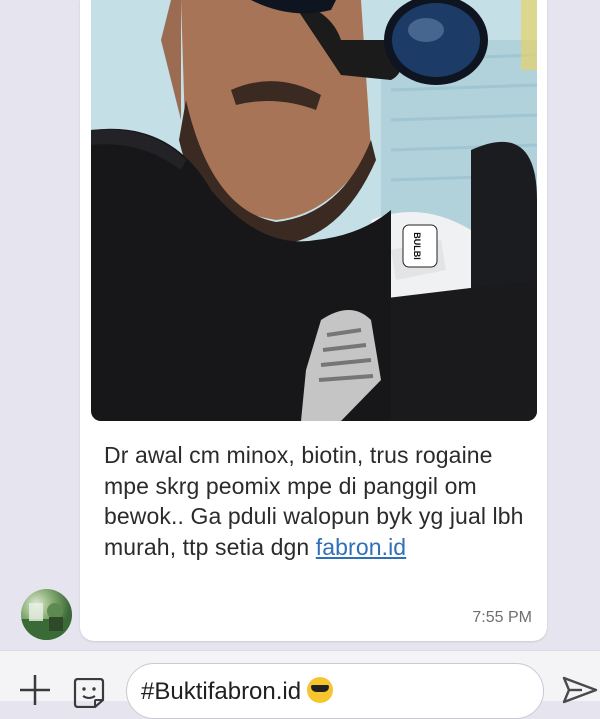  What do you see at coordinates (35, 690) in the screenshot?
I see `plus-icon` at bounding box center [35, 690].